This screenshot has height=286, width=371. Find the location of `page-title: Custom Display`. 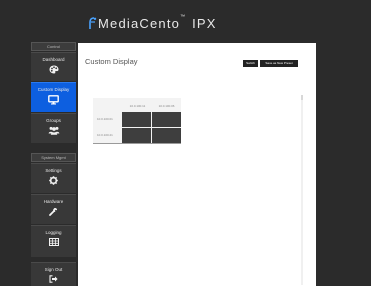

page-title: Custom Display is located at coordinates (111, 61).